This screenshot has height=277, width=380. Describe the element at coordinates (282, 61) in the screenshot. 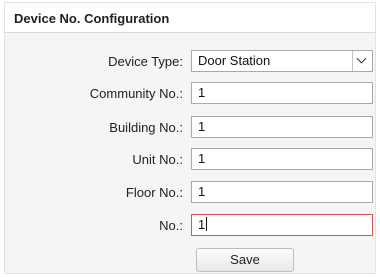

I see `device-type-select: Door Station` at that location.